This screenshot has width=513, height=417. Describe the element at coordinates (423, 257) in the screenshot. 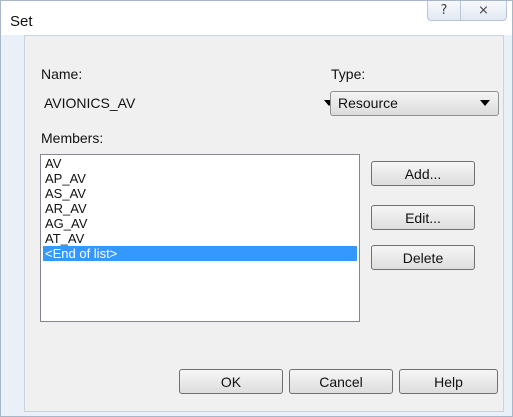

I see `delete-button: Delete` at that location.